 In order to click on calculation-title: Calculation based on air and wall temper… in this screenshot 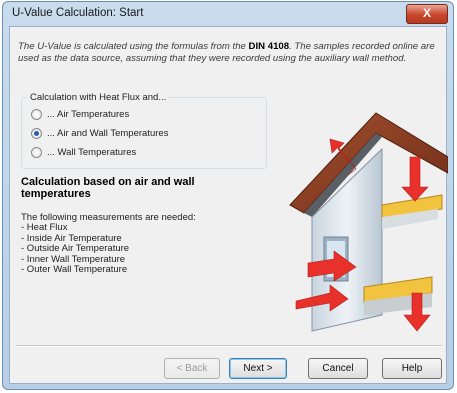, I will do `click(108, 188)`.